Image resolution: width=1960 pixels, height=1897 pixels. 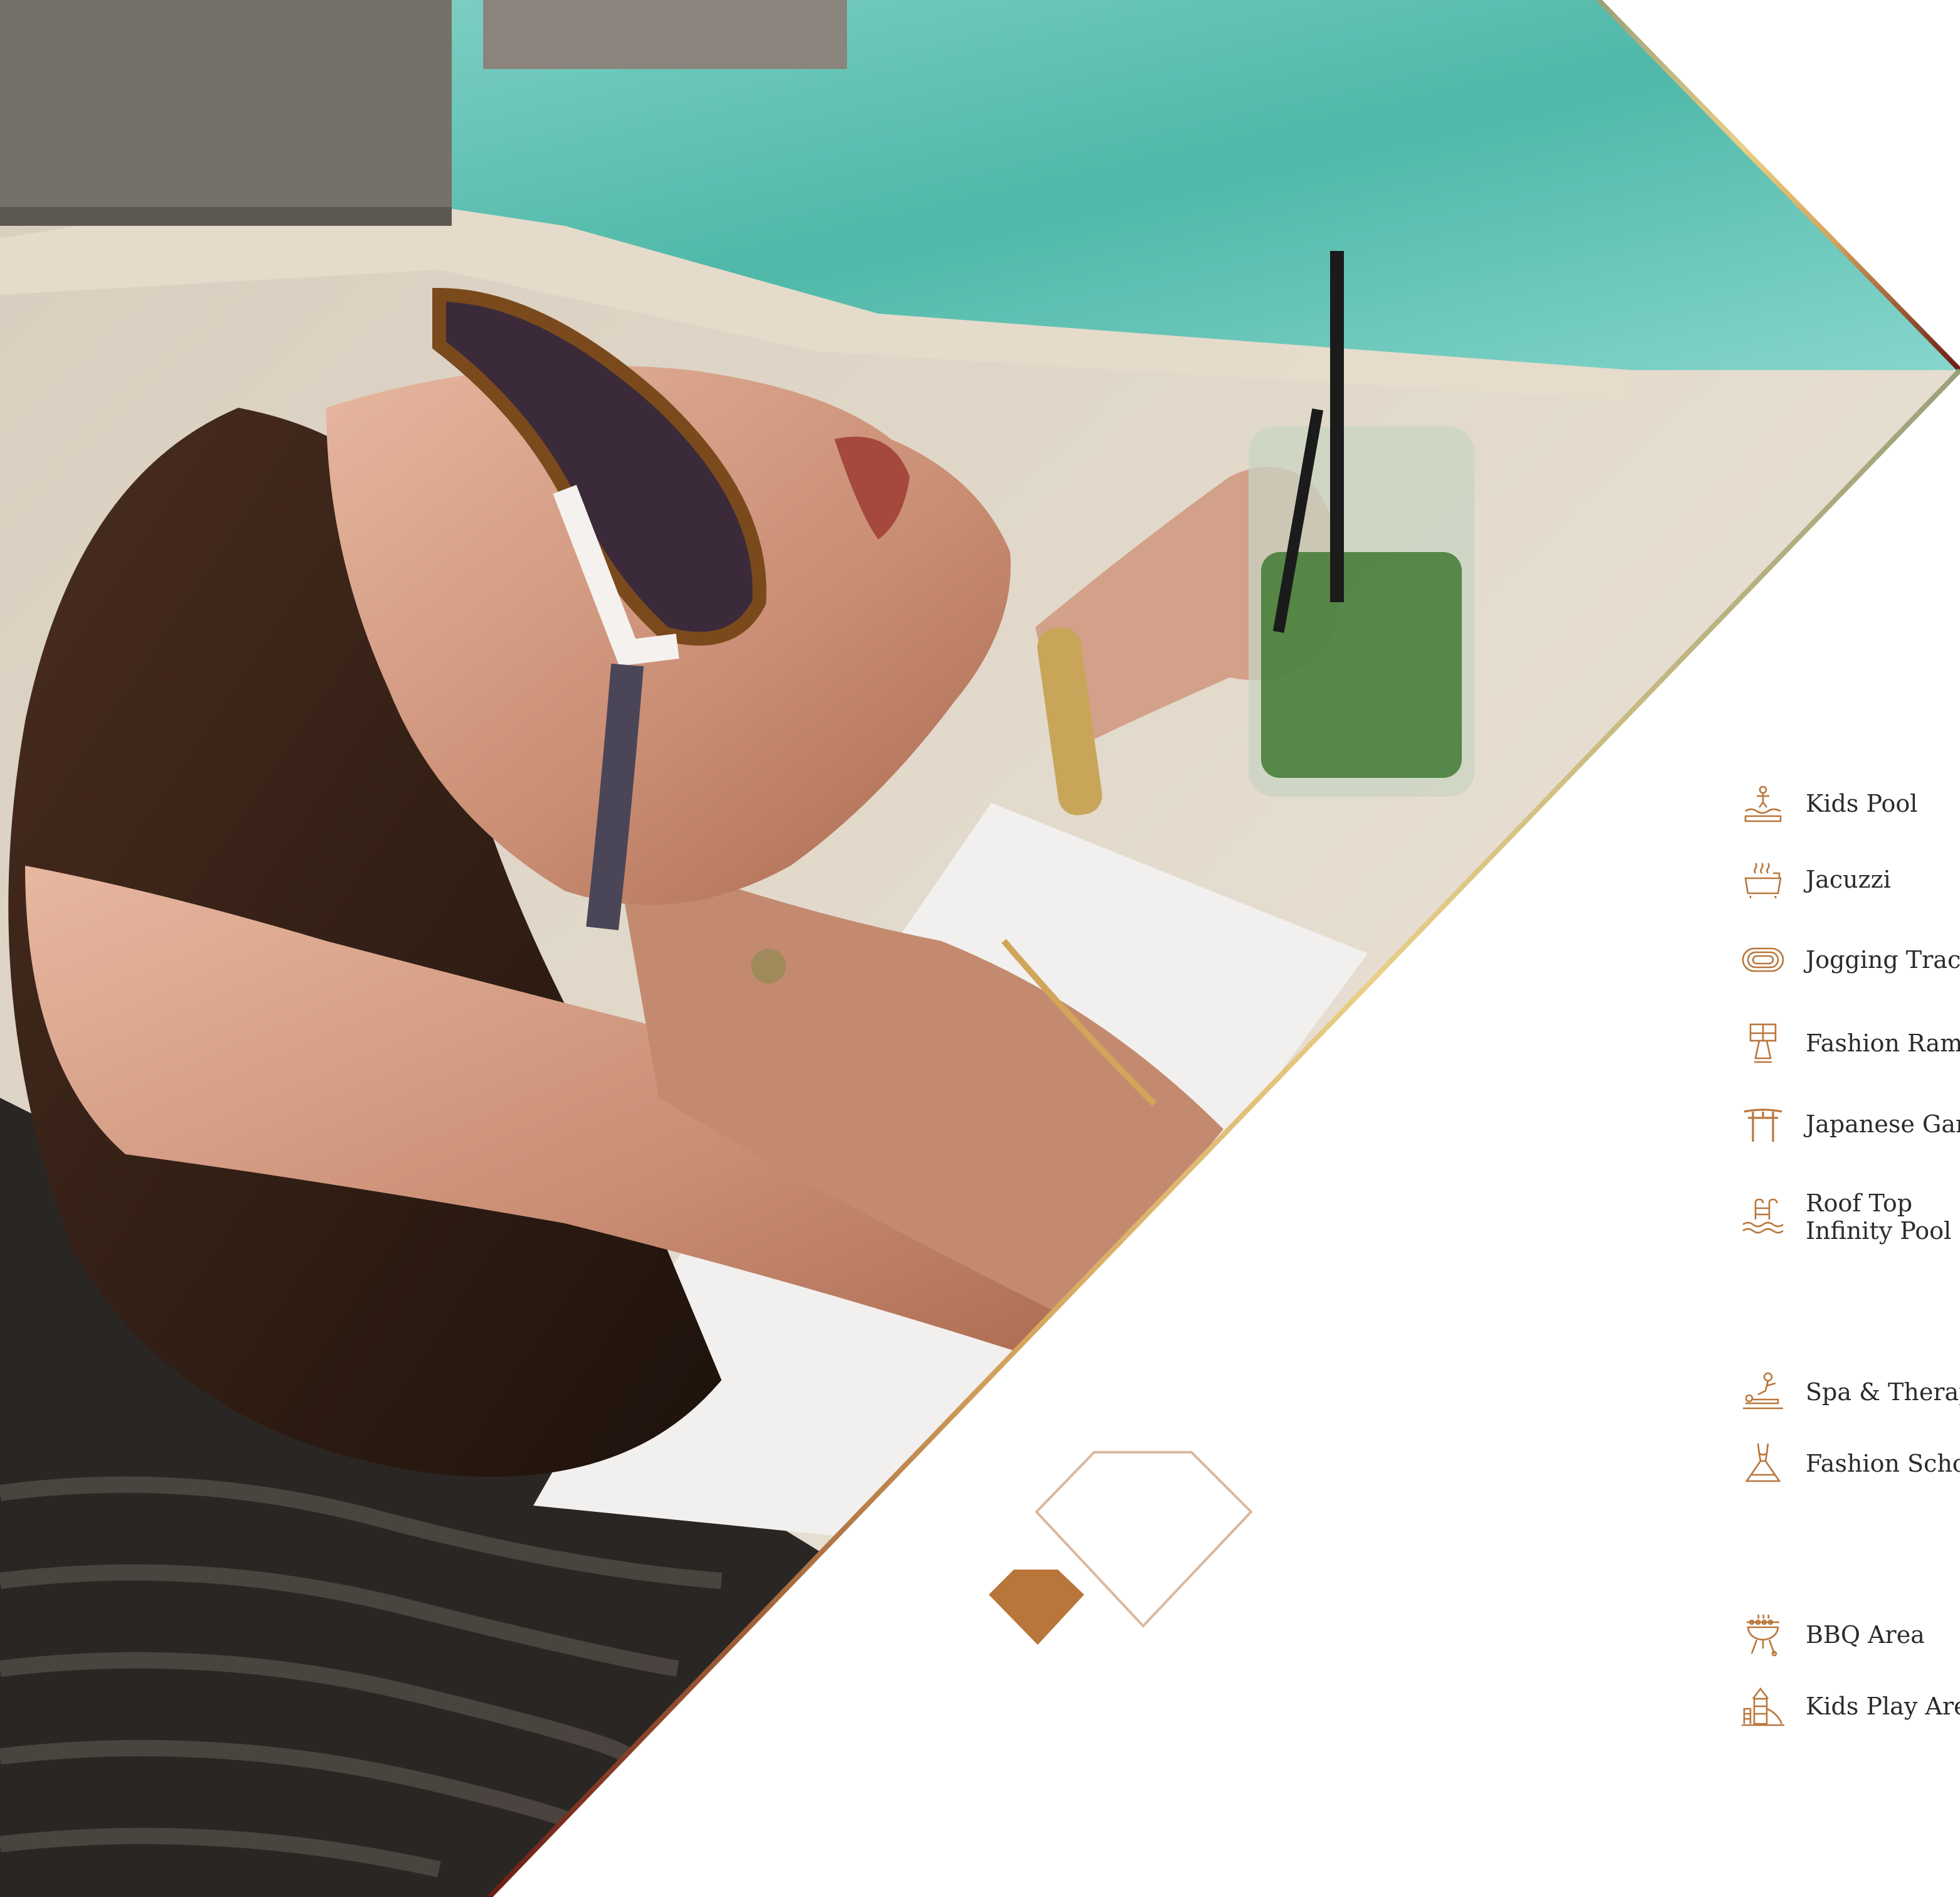 I want to click on playground-icon, so click(x=1763, y=1706).